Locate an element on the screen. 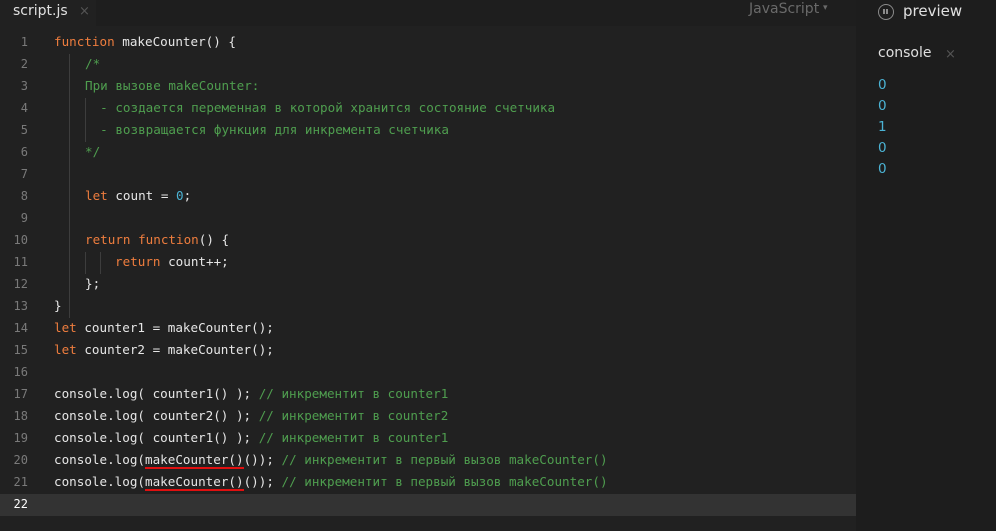  line-number: 6 is located at coordinates (24, 152).